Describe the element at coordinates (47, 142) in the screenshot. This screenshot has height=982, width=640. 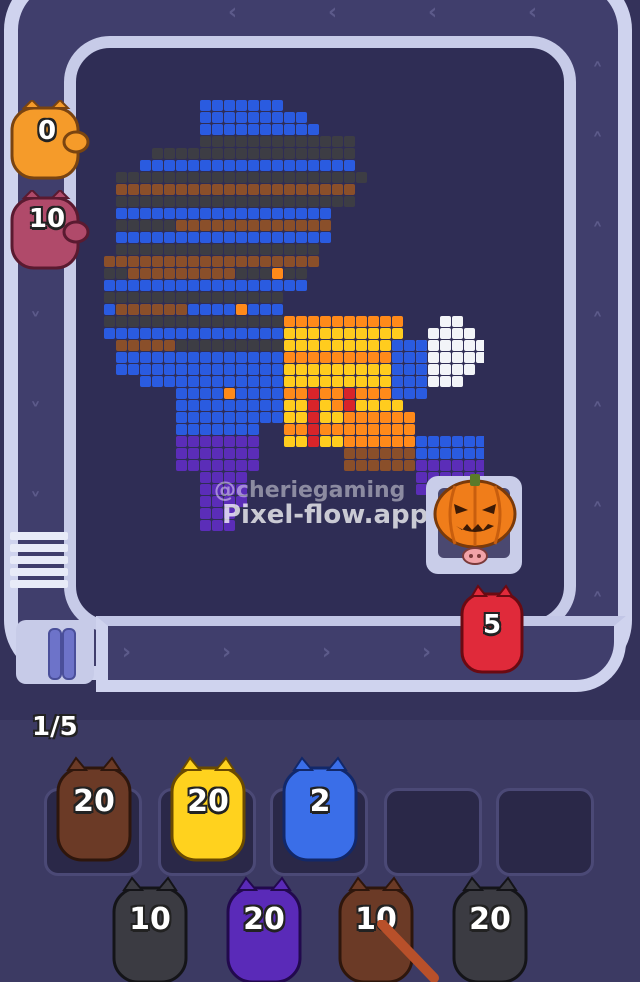
I see `conveyor-pig-orange: 0` at that location.